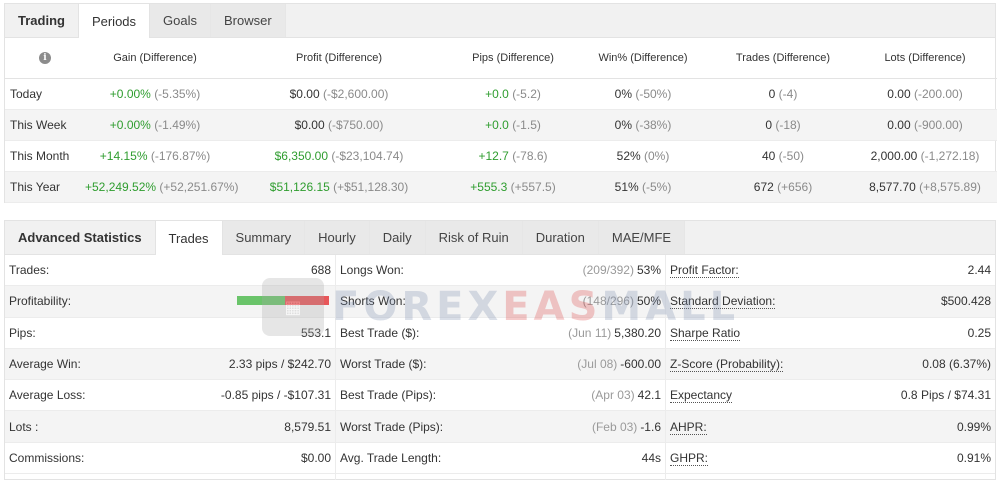 Image resolution: width=1000 pixels, height=482 pixels. What do you see at coordinates (704, 271) in the screenshot?
I see `stat-label-text: Profit Factor:` at bounding box center [704, 271].